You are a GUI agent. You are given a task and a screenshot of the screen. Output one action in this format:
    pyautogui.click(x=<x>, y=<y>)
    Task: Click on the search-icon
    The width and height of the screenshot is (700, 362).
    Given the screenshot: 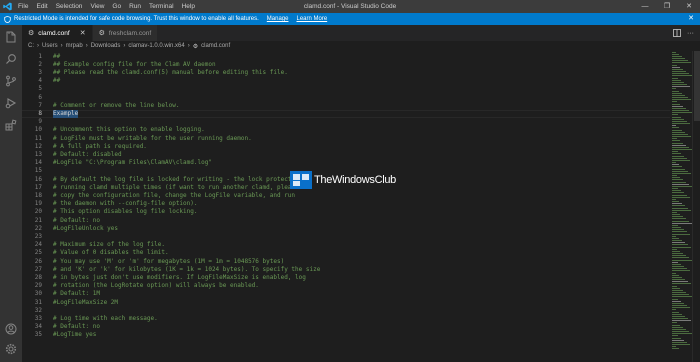 What is the action you would take?
    pyautogui.click(x=11, y=59)
    